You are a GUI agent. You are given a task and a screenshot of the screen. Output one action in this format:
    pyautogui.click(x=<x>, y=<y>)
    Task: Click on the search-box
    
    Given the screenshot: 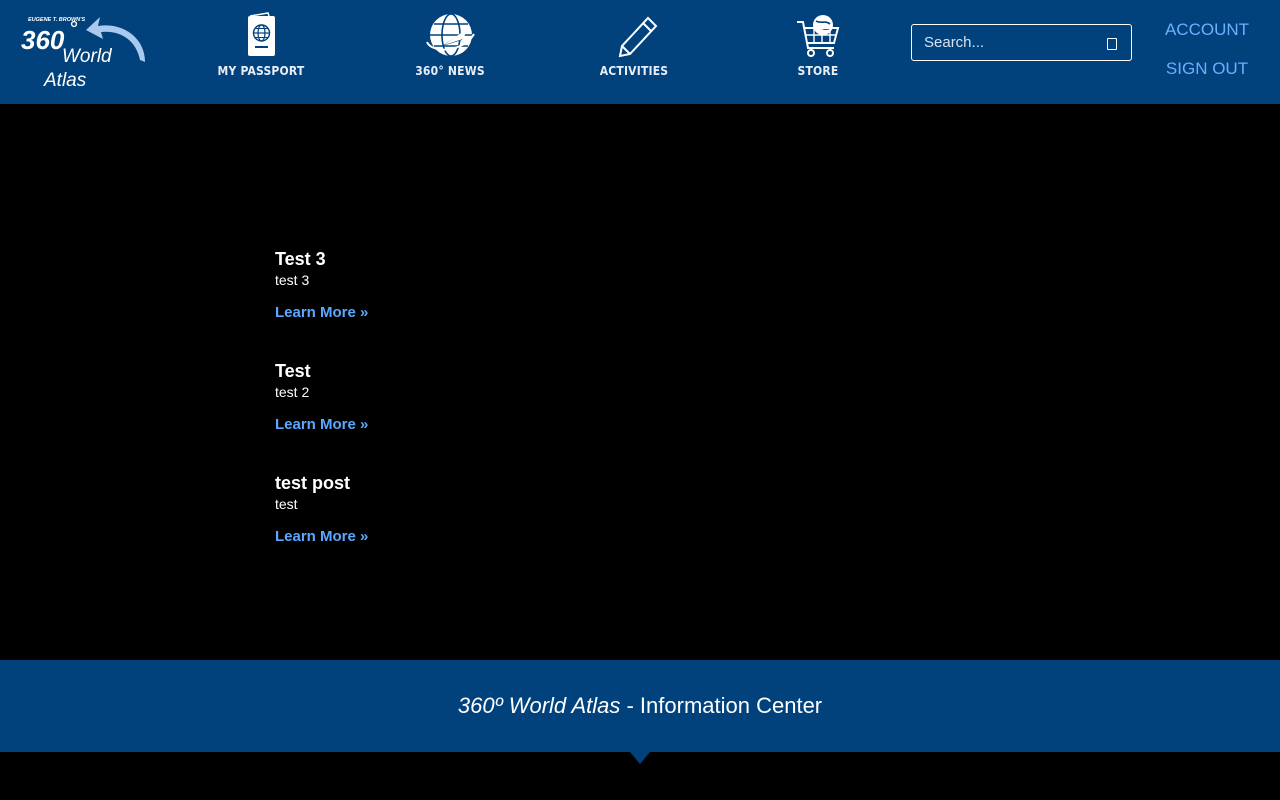 What is the action you would take?
    pyautogui.click(x=1021, y=42)
    